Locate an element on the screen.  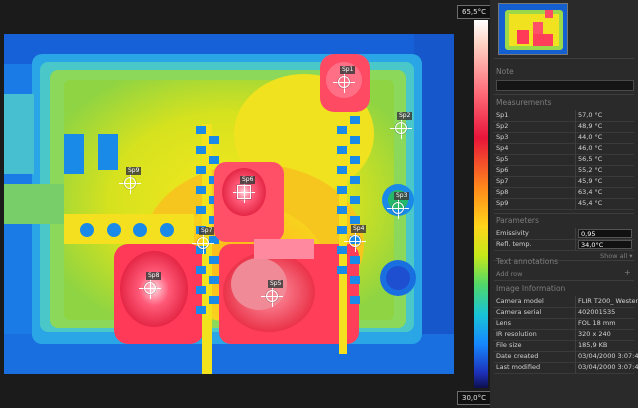
add-icon: + is located at coordinates (627, 272).